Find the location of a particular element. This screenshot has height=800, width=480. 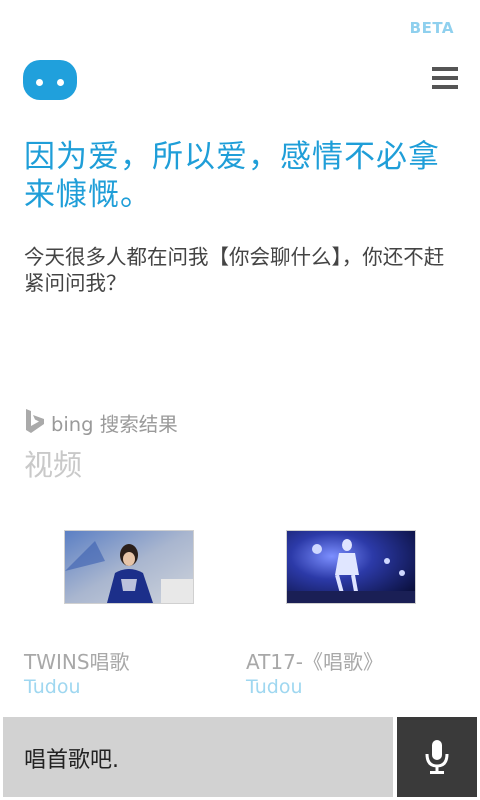

video-title: AT17-《唱歌》 is located at coordinates (314, 660).